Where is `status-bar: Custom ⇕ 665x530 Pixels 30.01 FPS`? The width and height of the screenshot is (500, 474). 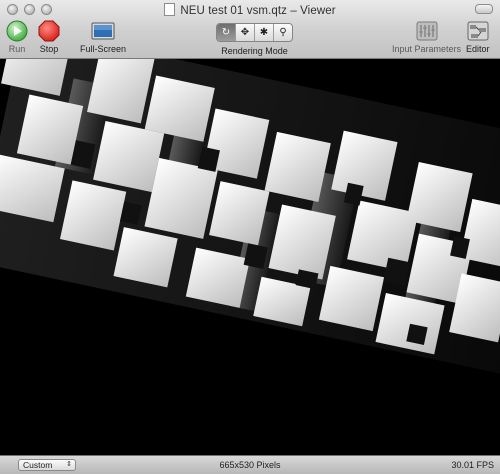
status-bar: Custom ⇕ 665x530 Pixels 30.01 FPS is located at coordinates (250, 464).